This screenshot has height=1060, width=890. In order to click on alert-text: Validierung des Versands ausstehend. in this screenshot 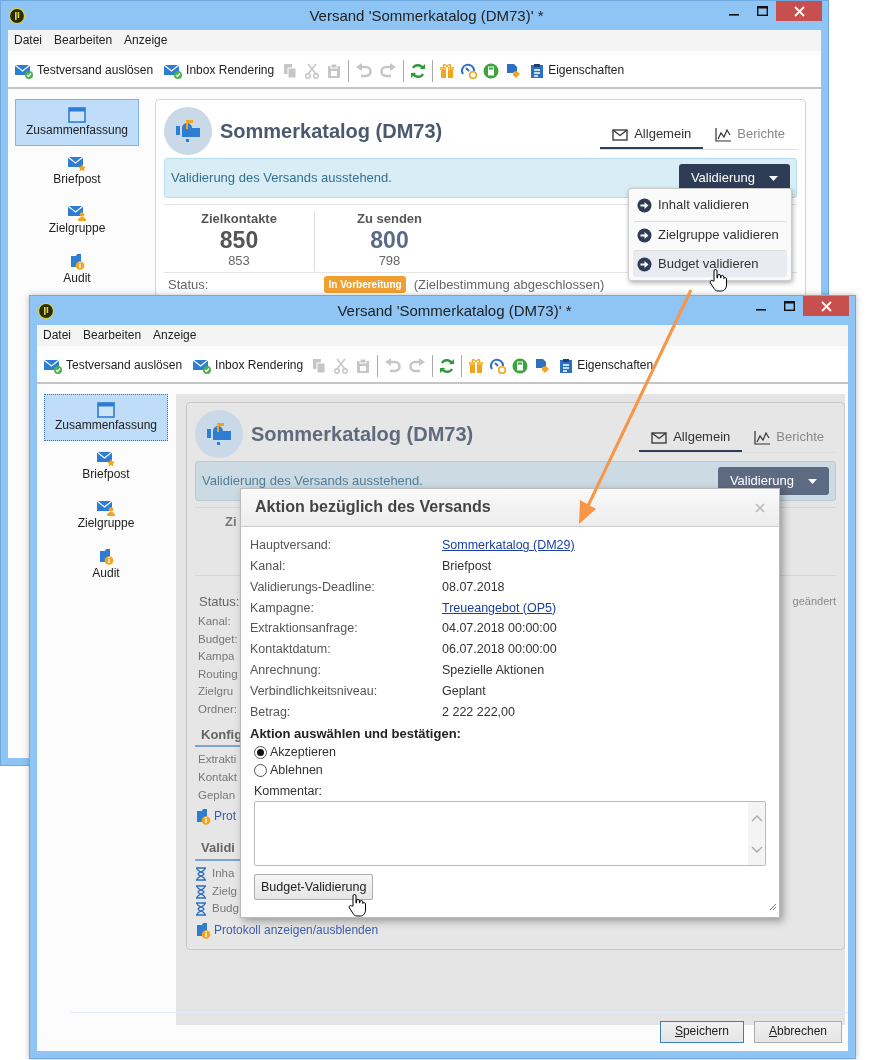, I will do `click(282, 178)`.